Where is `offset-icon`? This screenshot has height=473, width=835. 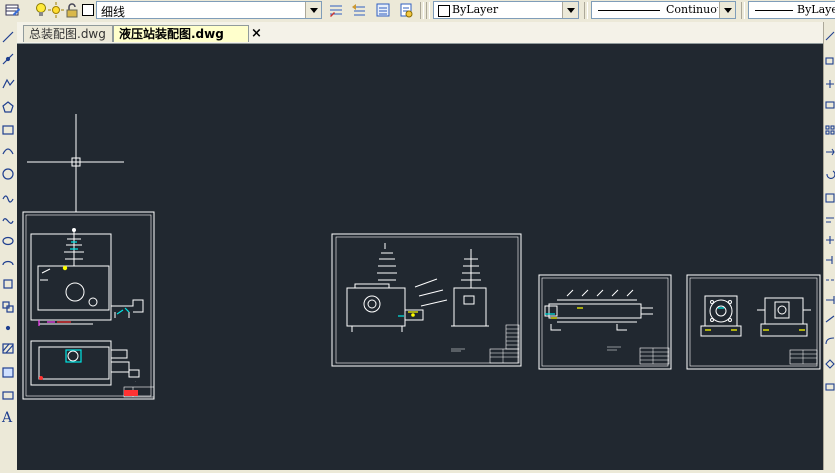
offset-icon is located at coordinates (830, 105).